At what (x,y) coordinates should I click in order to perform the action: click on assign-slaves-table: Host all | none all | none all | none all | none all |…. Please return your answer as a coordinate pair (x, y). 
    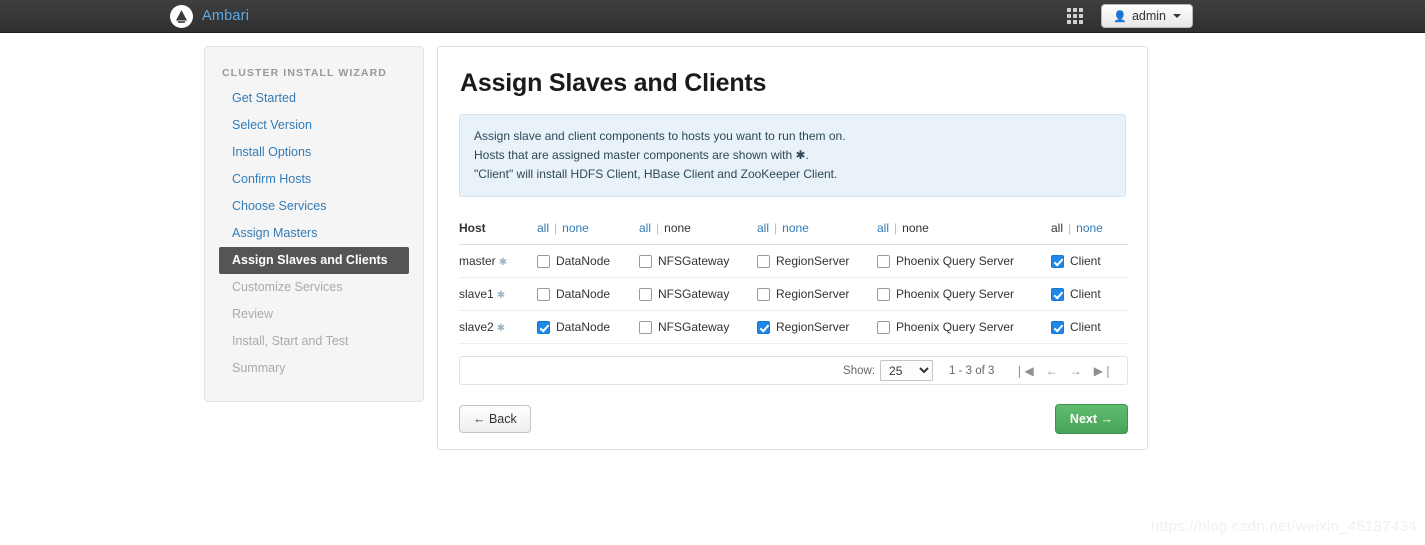
    Looking at the image, I should click on (793, 279).